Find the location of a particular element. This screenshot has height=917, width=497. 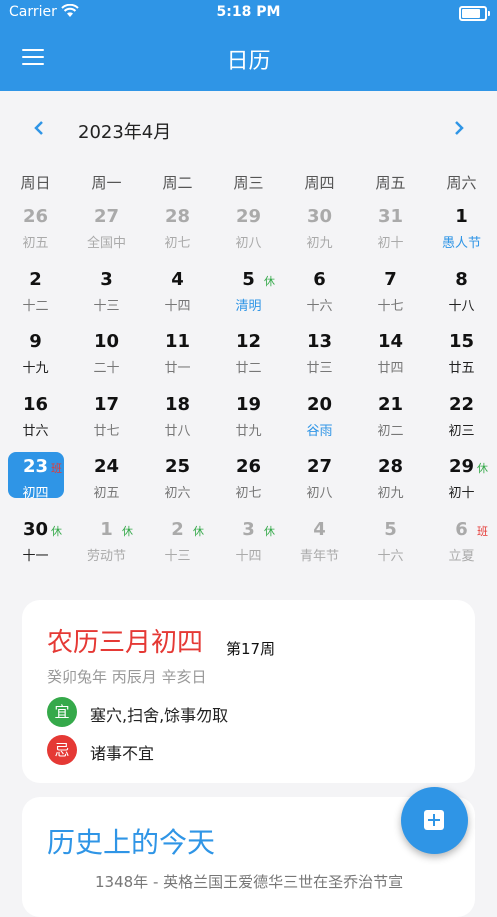

calendar-day: 24 初五 is located at coordinates (106, 483).